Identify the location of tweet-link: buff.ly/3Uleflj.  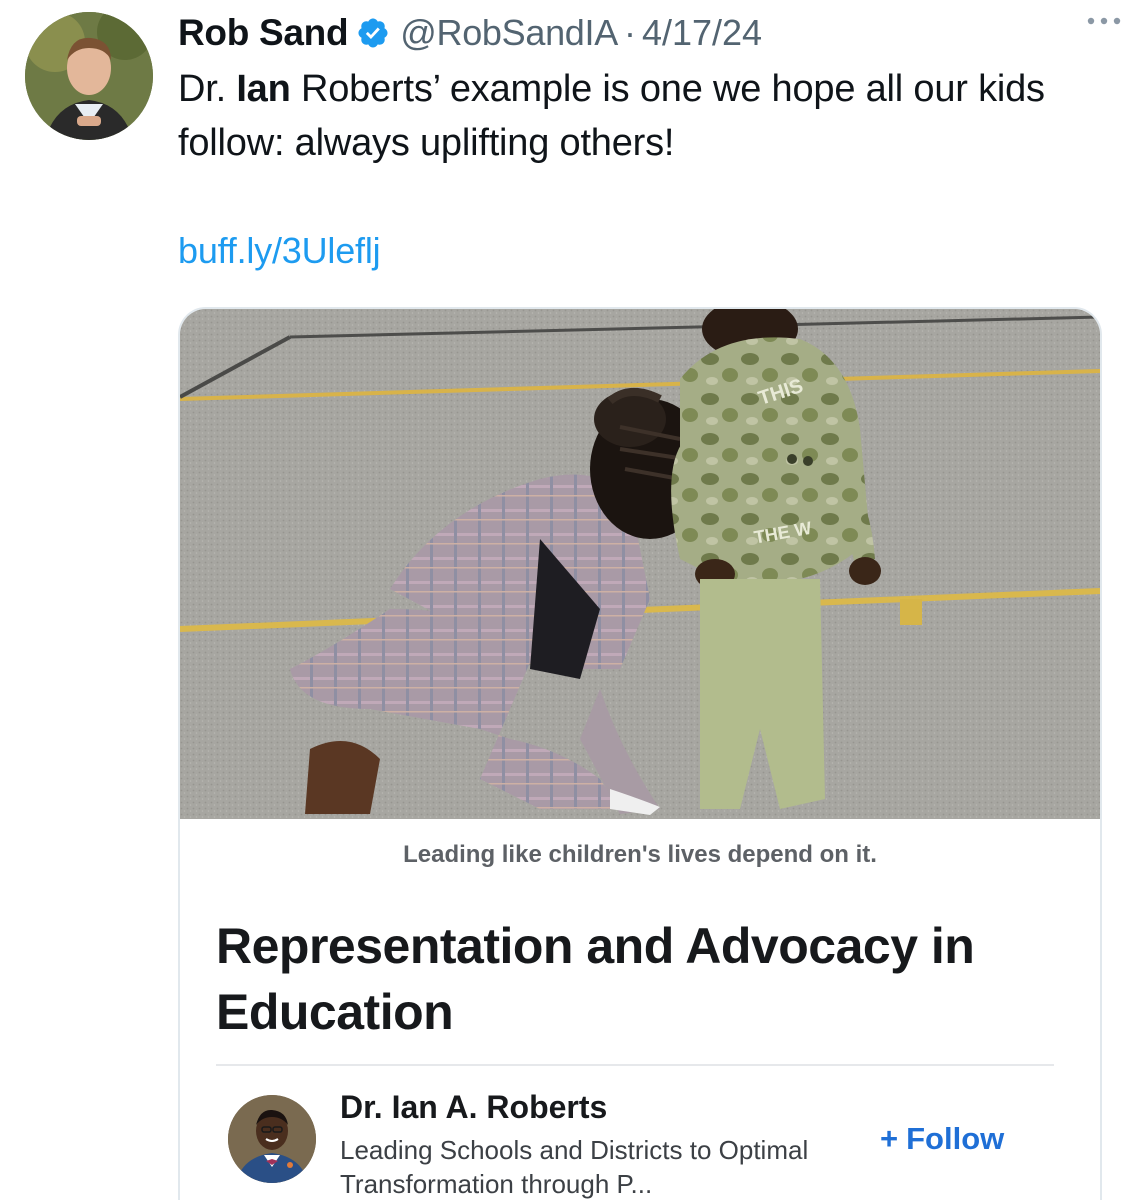
(279, 251).